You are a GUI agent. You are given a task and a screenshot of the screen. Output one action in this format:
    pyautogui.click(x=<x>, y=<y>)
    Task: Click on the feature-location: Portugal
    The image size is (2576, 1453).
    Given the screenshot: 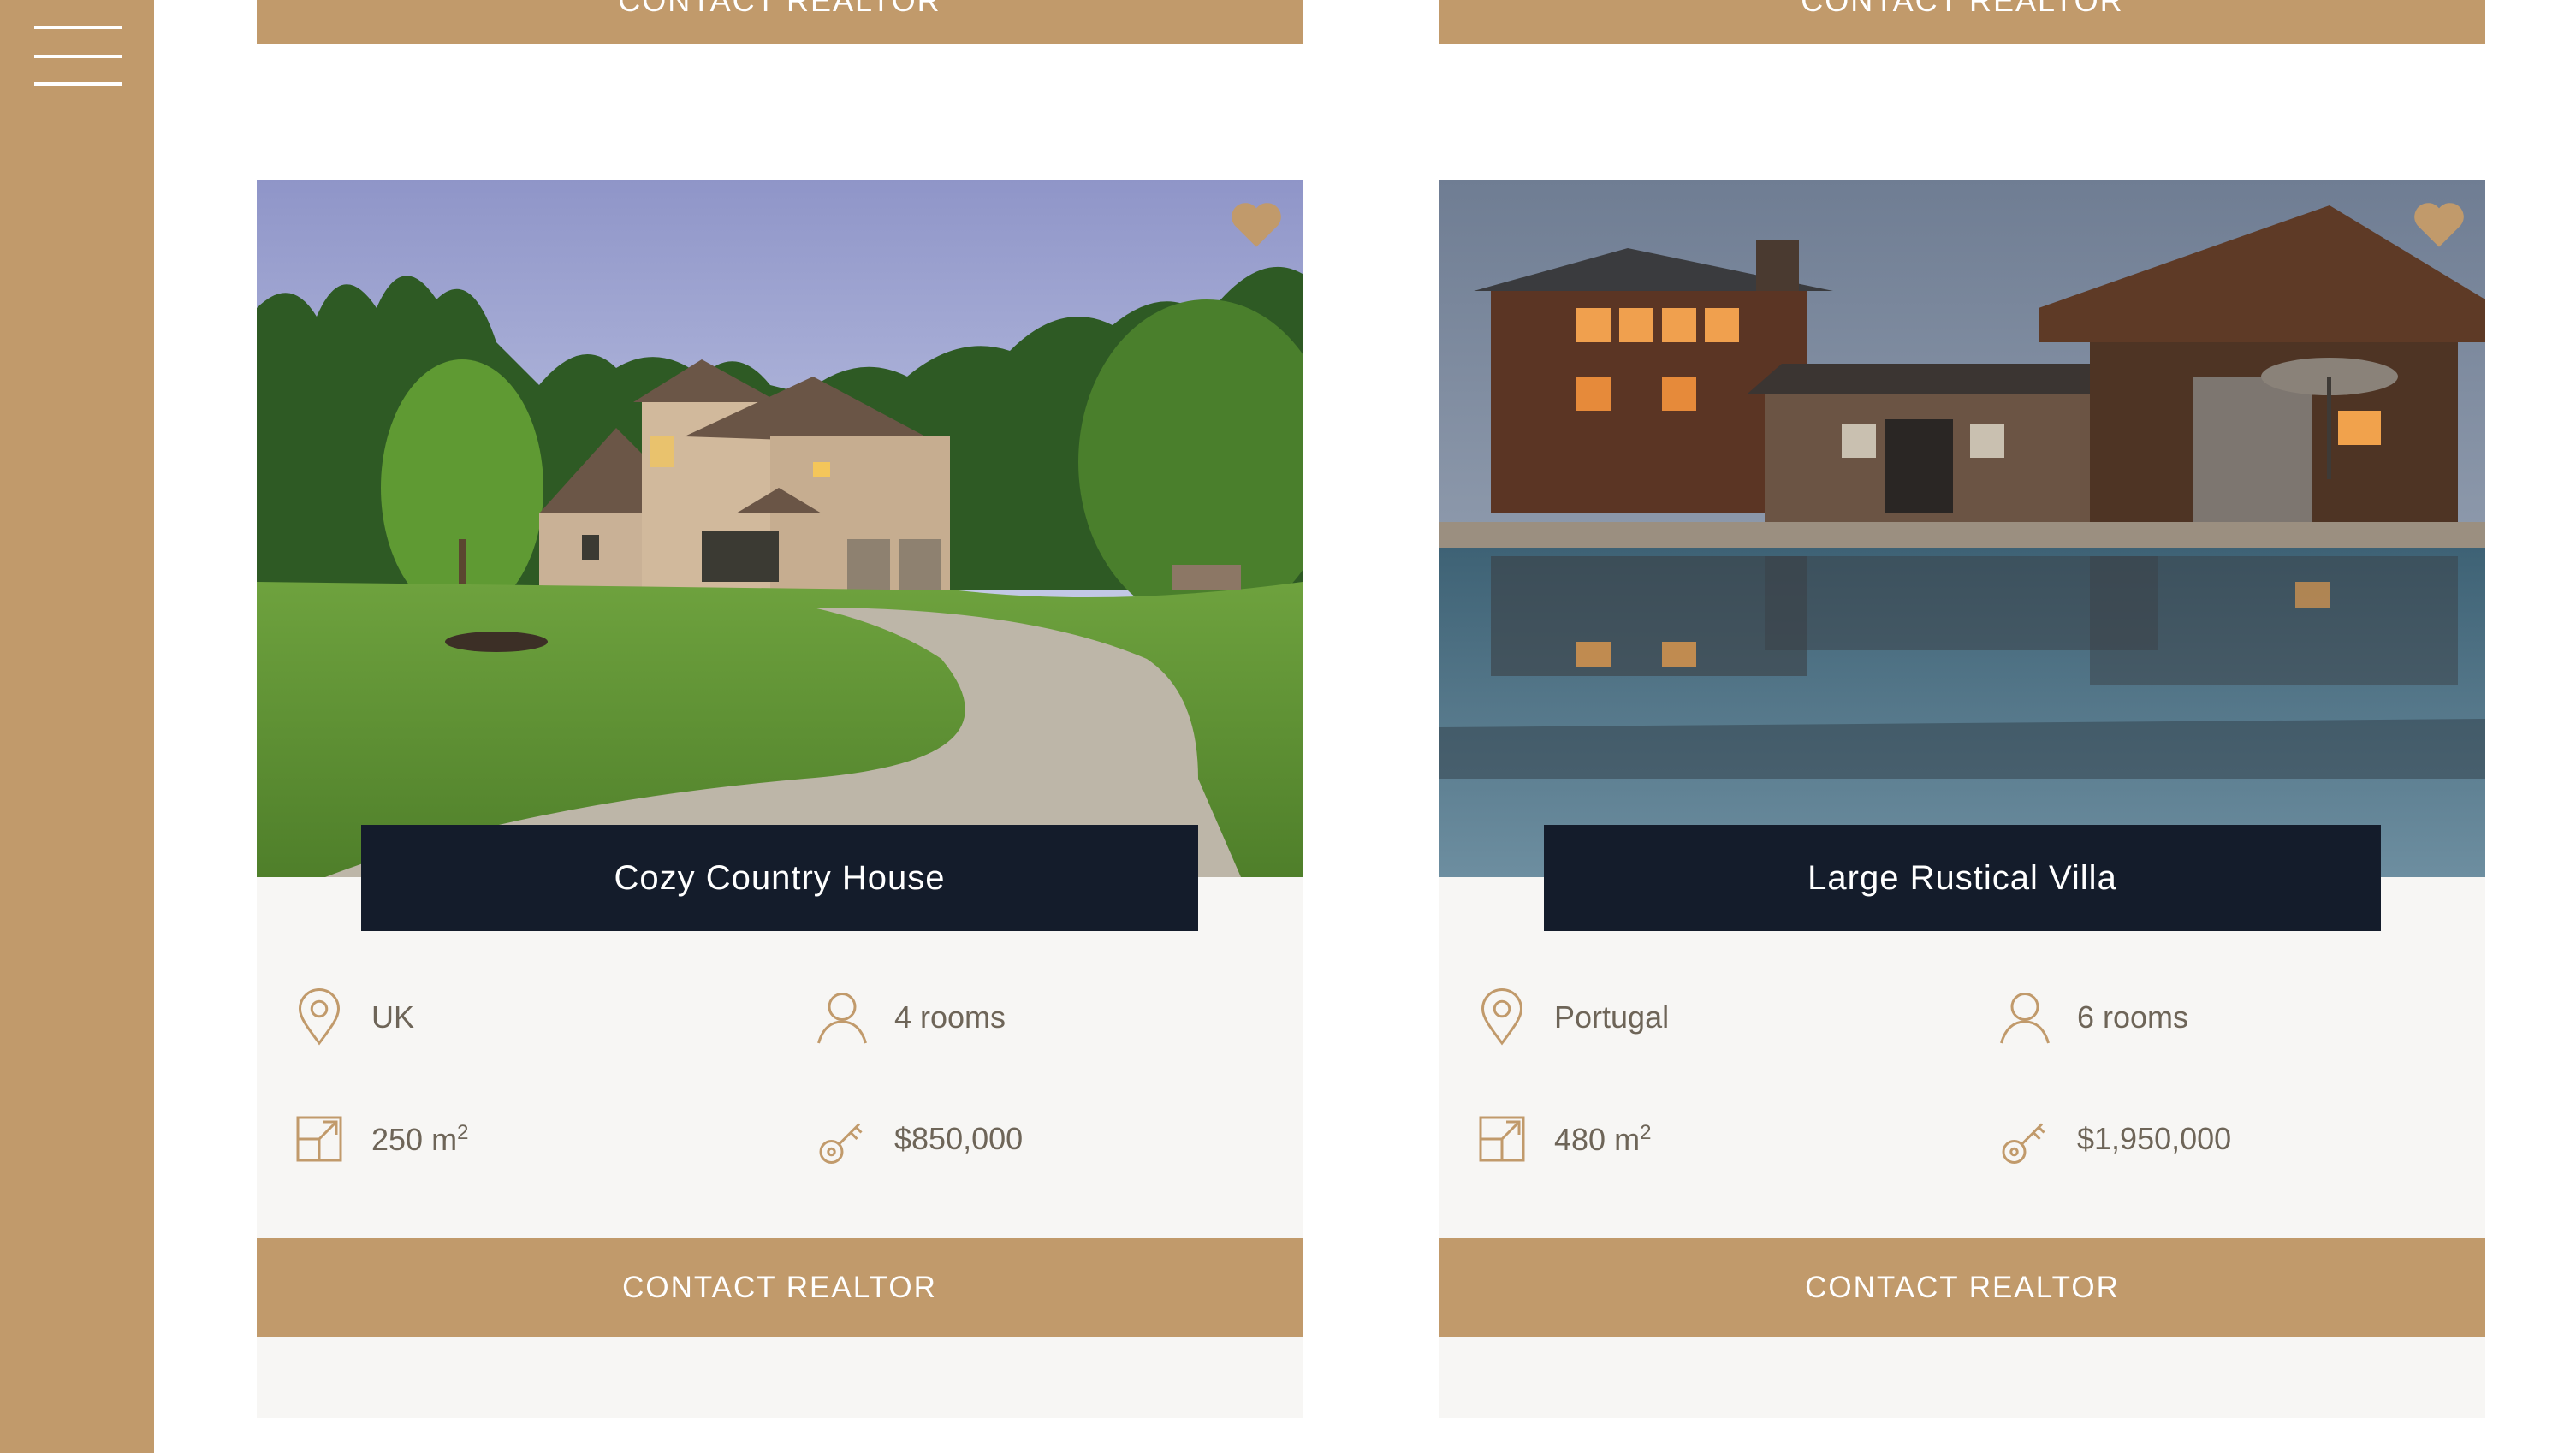 What is the action you would take?
    pyautogui.click(x=1572, y=1017)
    